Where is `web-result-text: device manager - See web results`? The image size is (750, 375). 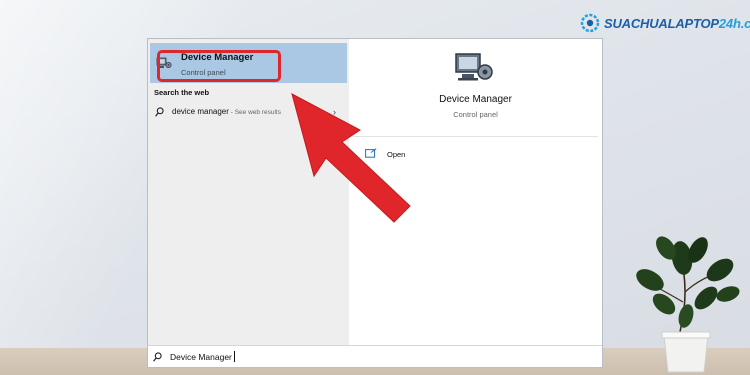 web-result-text: device manager - See web results is located at coordinates (226, 111).